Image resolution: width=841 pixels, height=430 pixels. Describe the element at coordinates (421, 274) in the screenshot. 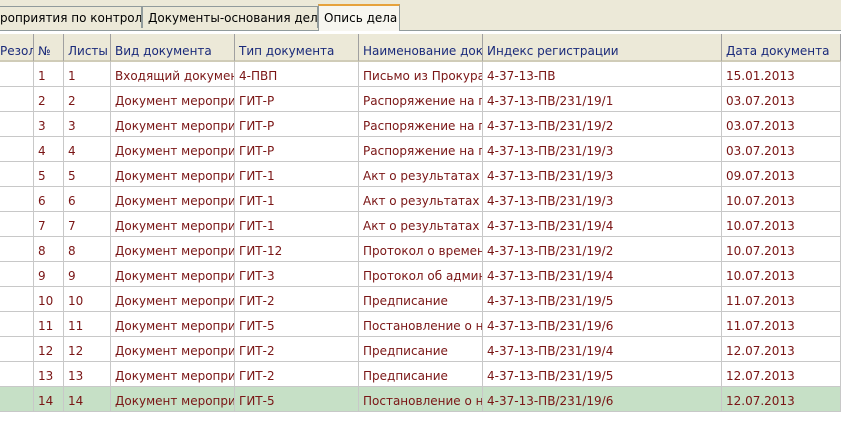

I see `cell-document-name: Протокол об админ` at that location.